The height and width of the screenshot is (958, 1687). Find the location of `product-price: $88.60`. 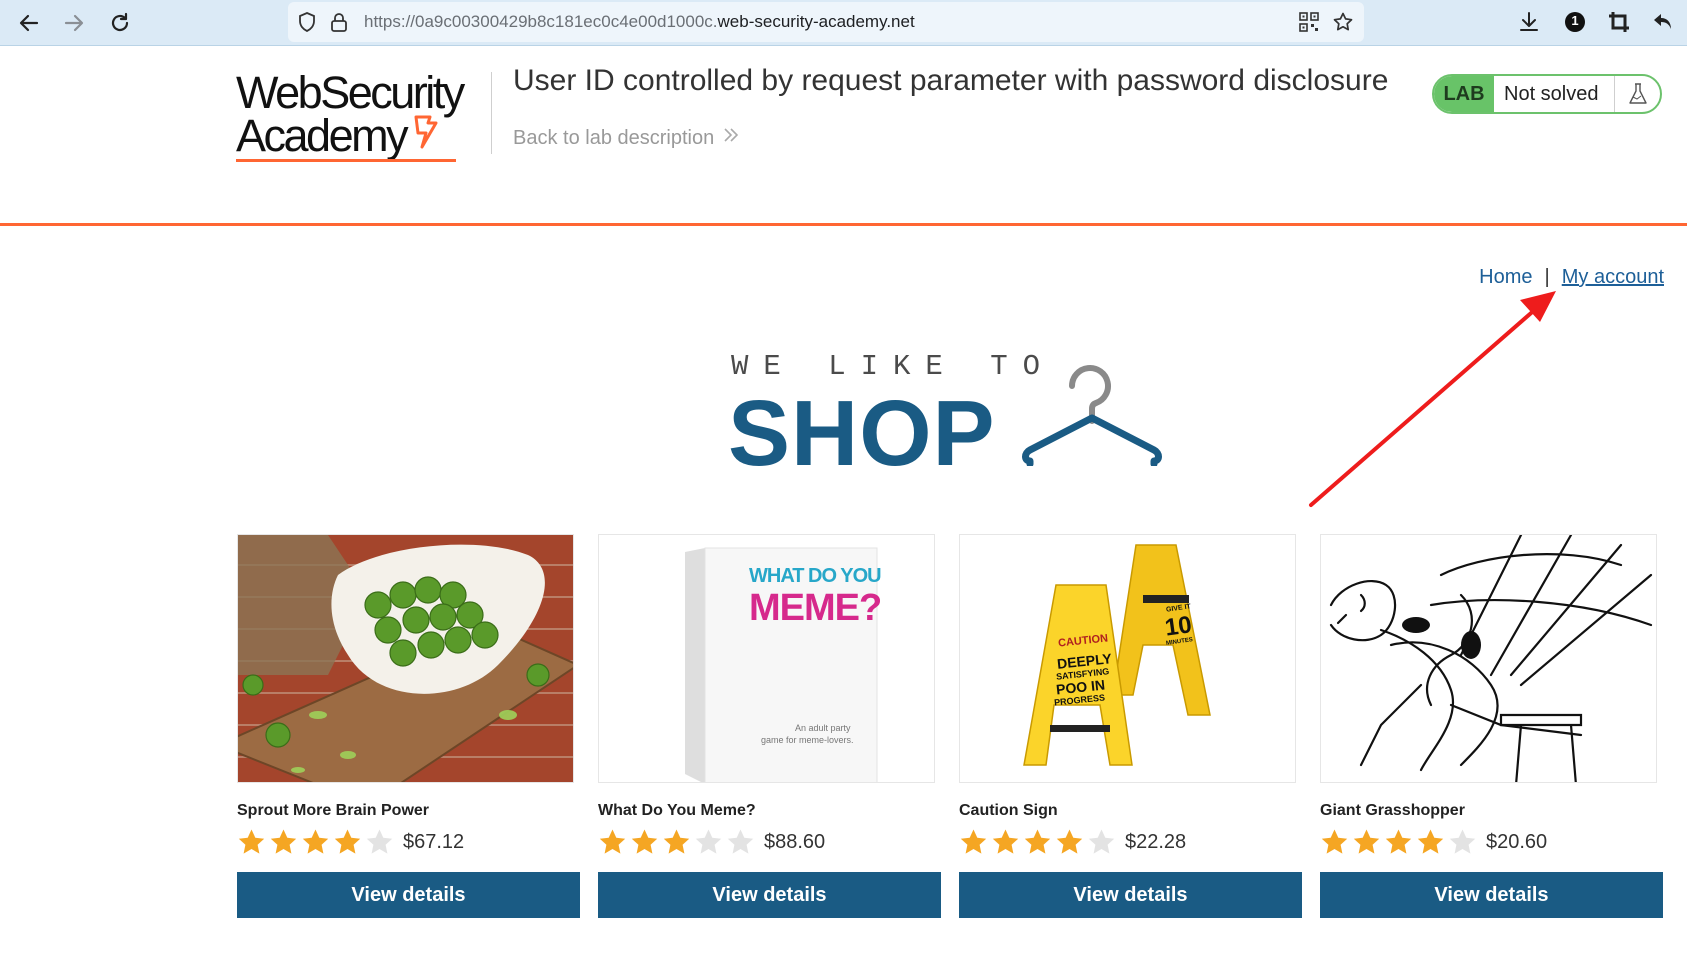

product-price: $88.60 is located at coordinates (795, 841).